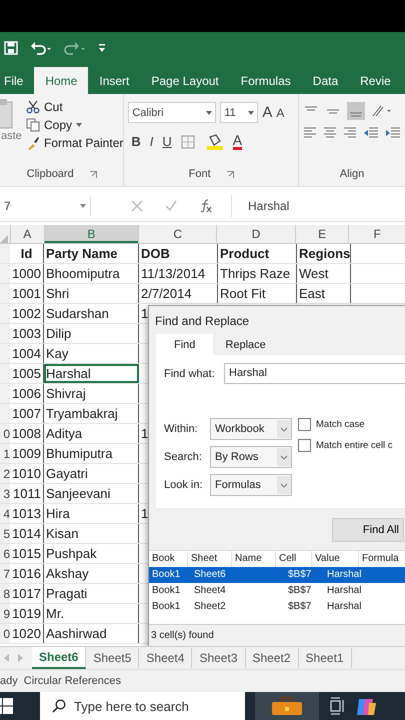  Describe the element at coordinates (266, 80) in the screenshot. I see `ribbon-tab: Formulas` at that location.